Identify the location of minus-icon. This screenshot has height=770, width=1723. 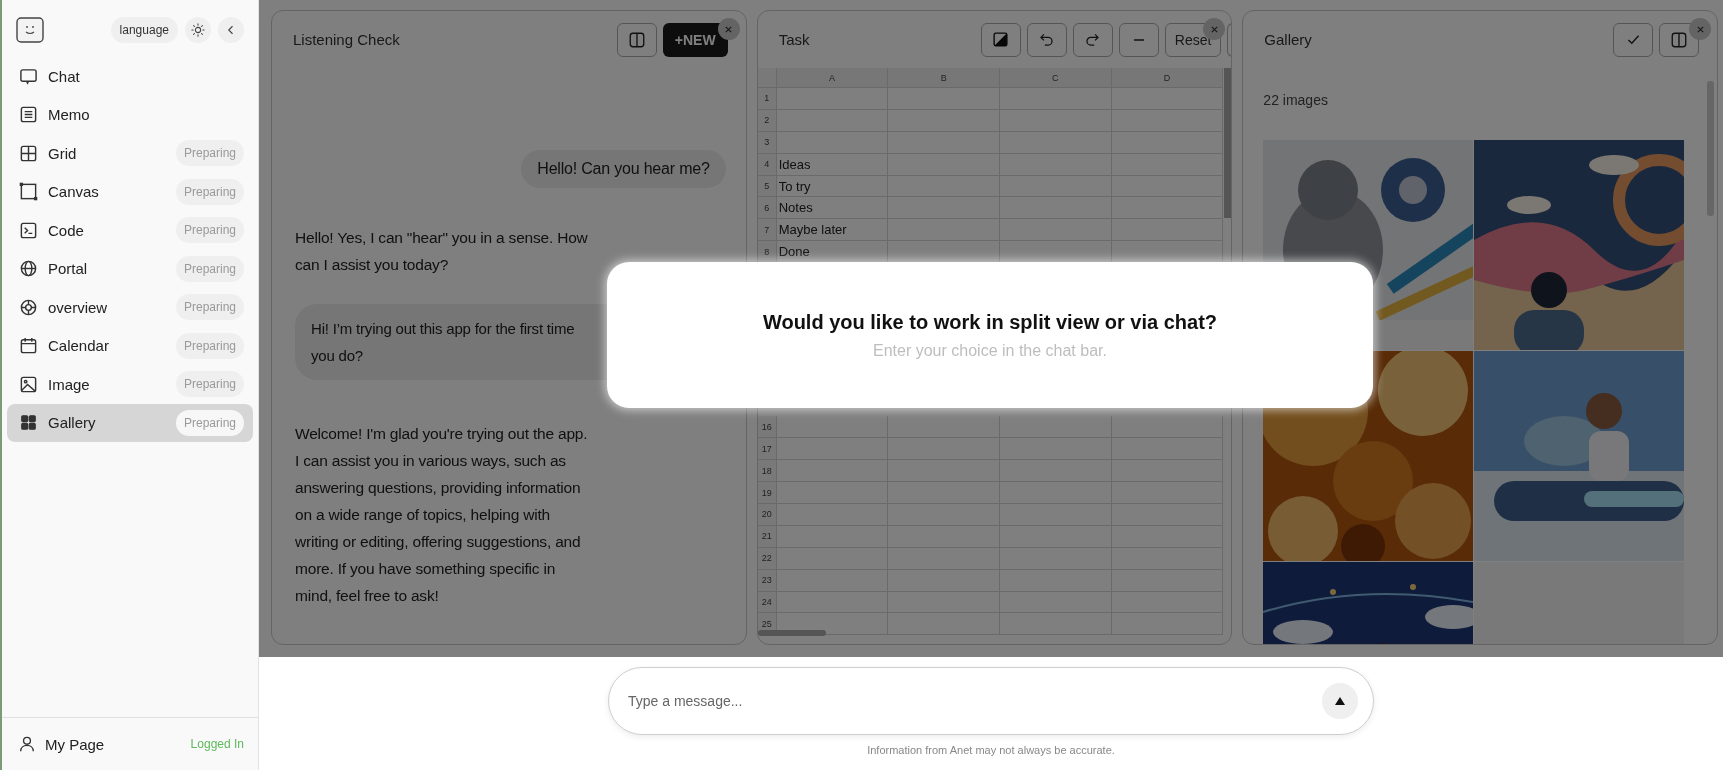
(1138, 39).